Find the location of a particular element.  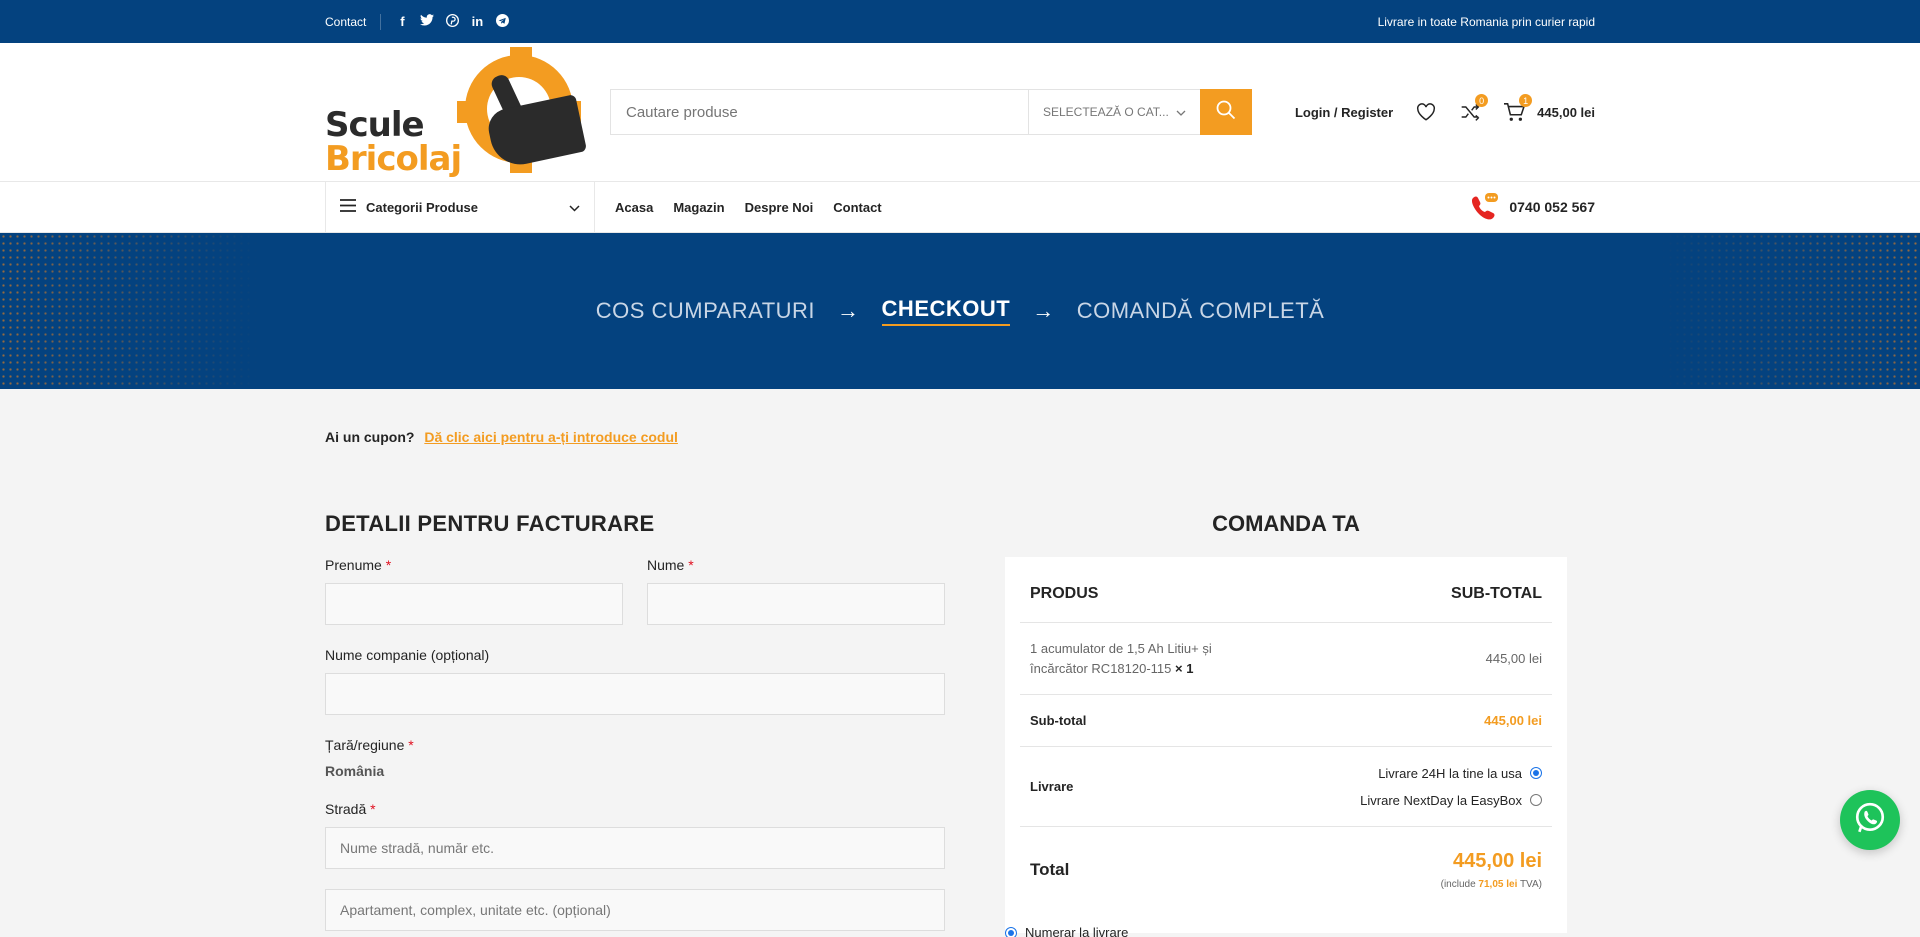

wishlist-heart-icon is located at coordinates (1426, 112).